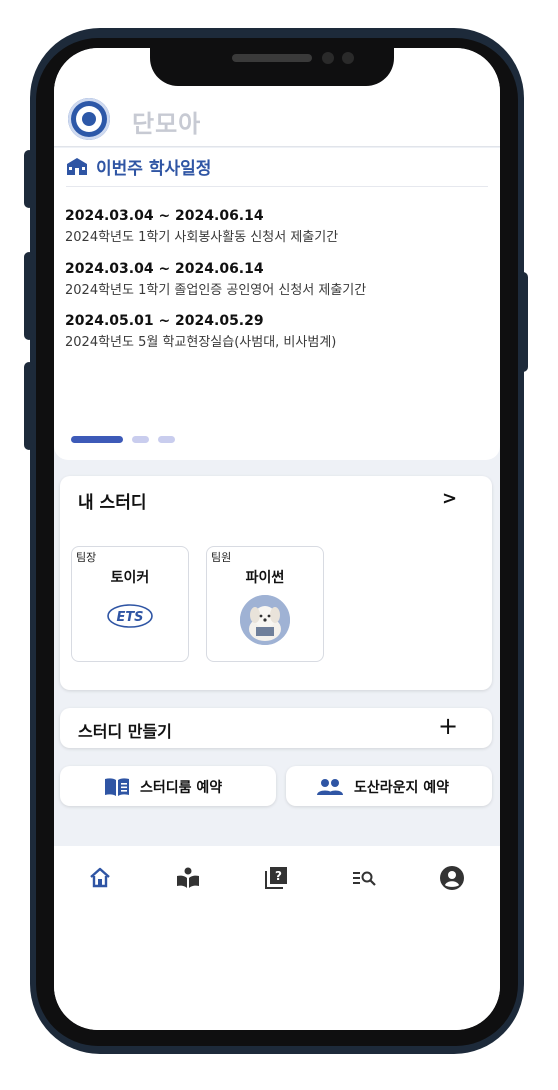  I want to click on puppy-avatar, so click(265, 620).